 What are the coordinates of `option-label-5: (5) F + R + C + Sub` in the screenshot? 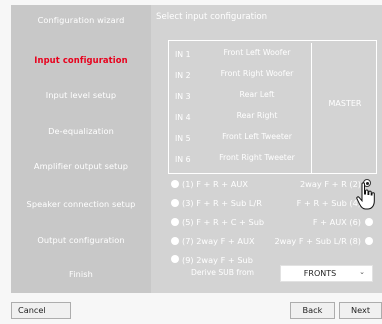 It's located at (223, 222).